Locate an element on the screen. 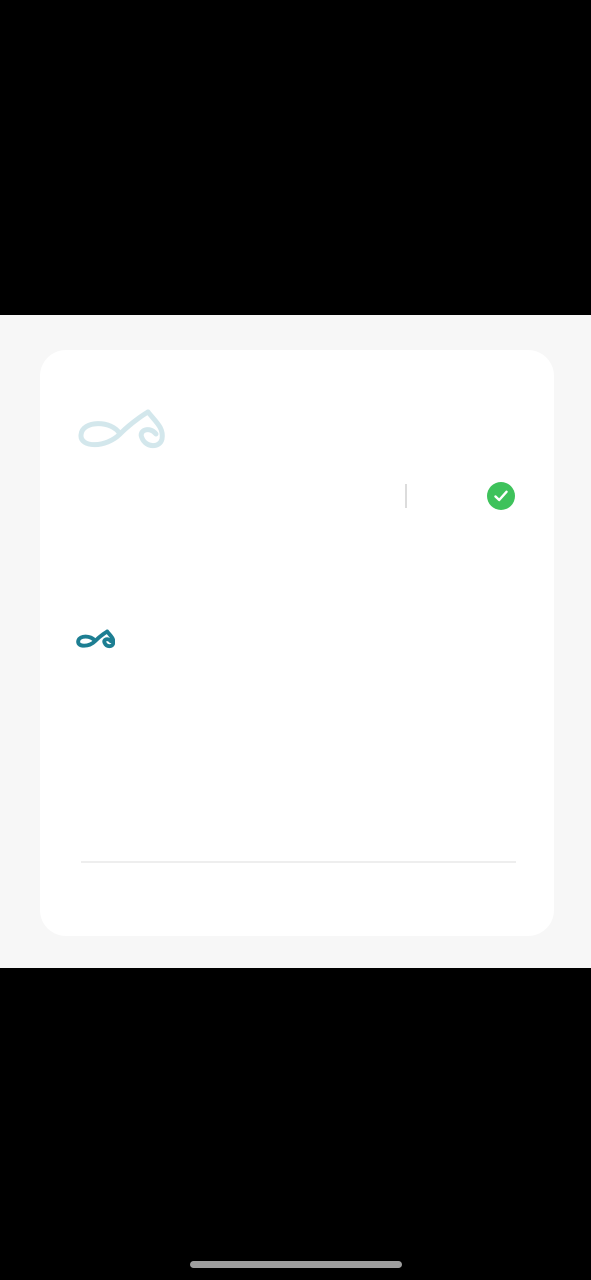 The image size is (591, 1280). check-circle-icon is located at coordinates (501, 496).